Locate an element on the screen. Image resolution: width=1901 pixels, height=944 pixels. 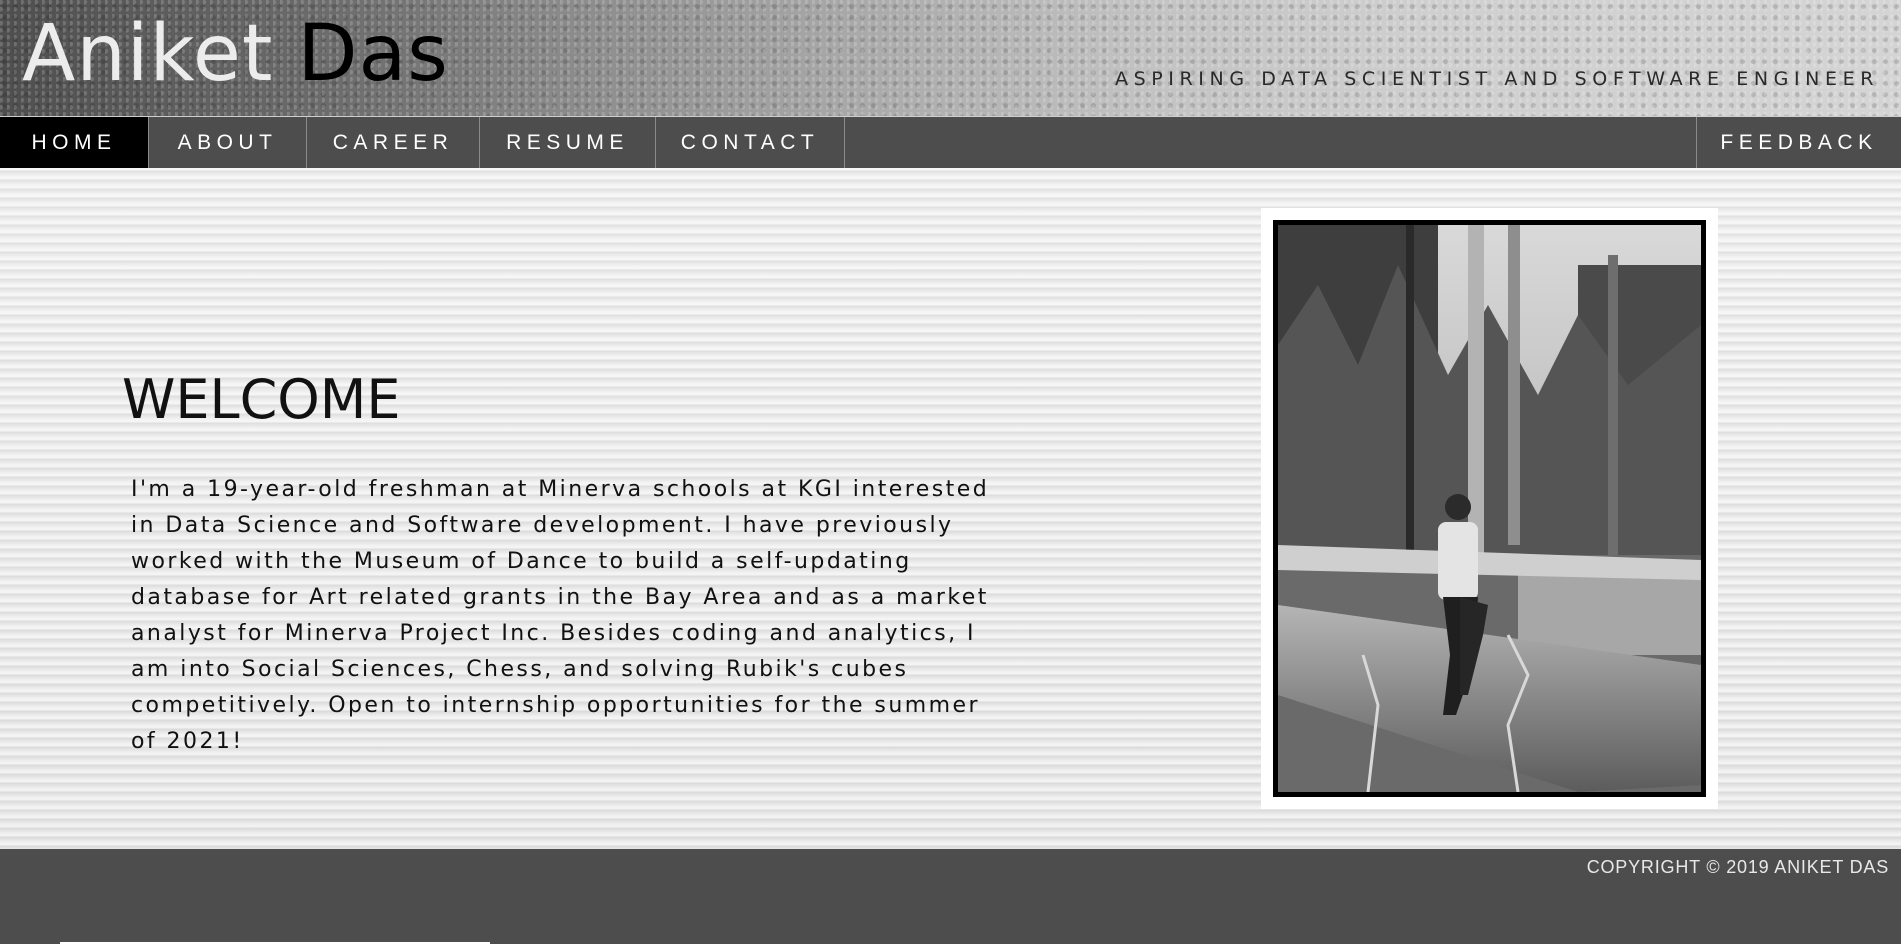
site-logo-name: Aniket Das is located at coordinates (235, 54).